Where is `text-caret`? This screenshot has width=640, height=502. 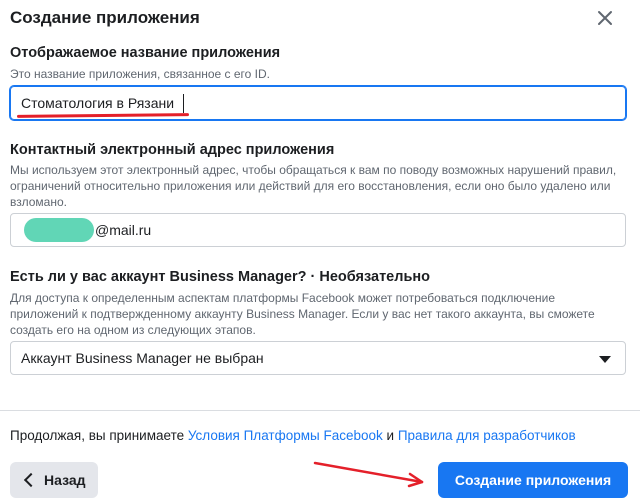 text-caret is located at coordinates (183, 103).